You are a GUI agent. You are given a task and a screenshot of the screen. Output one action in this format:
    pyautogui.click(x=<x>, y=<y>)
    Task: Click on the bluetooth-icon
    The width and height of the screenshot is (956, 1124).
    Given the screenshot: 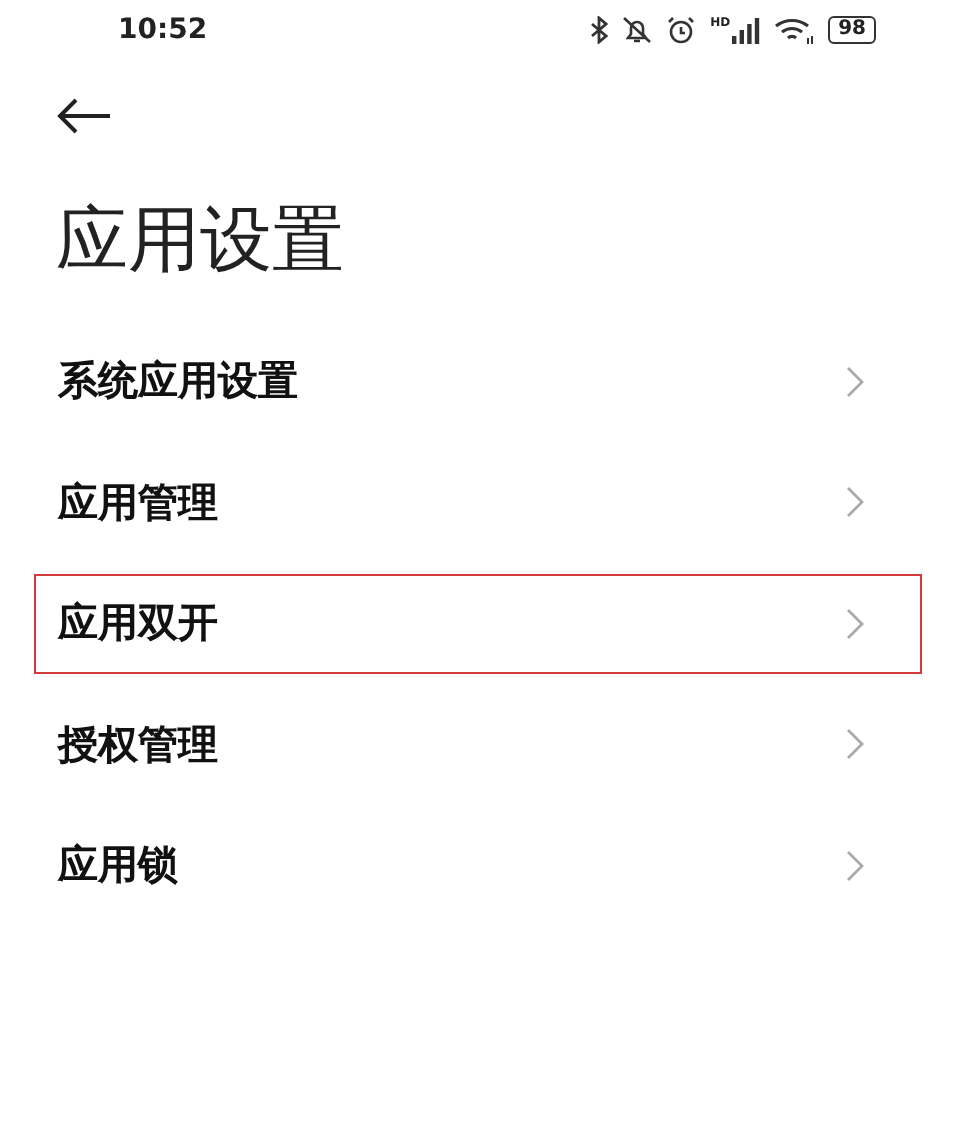 What is the action you would take?
    pyautogui.click(x=599, y=30)
    